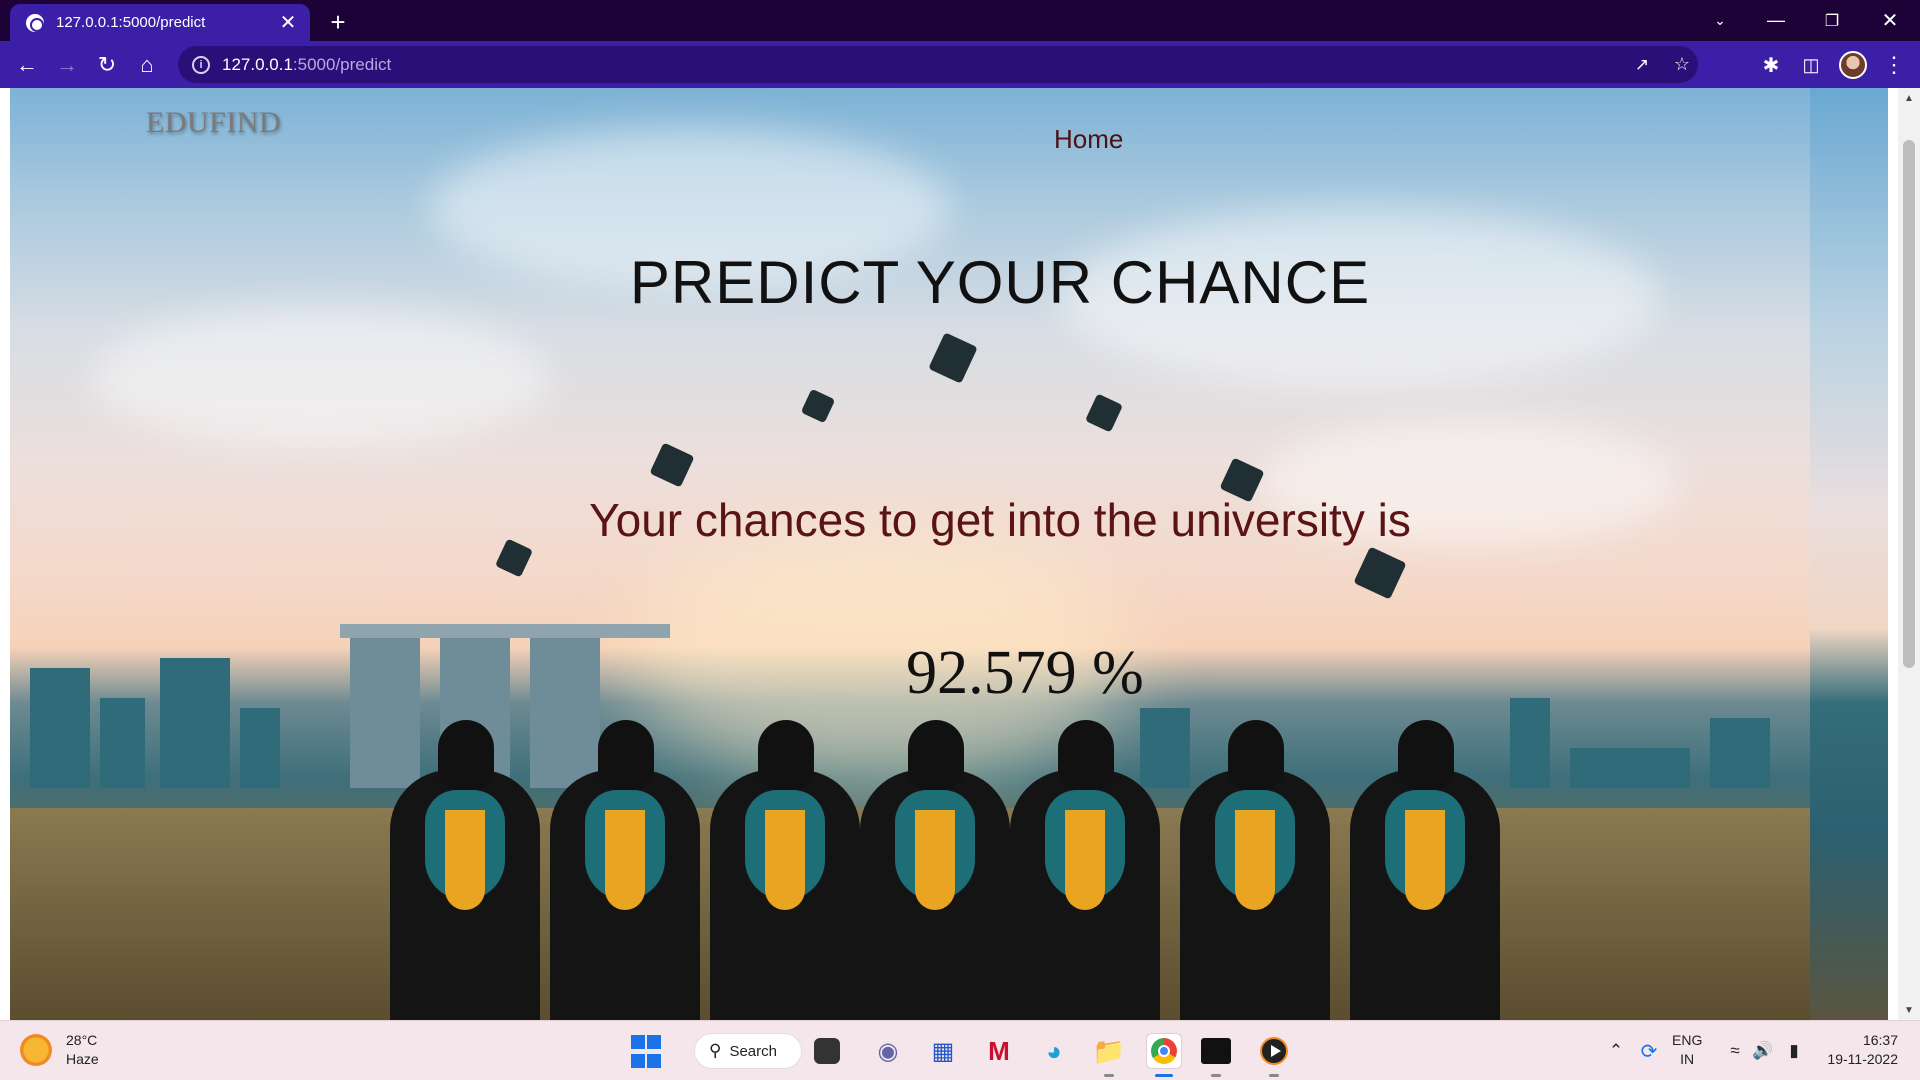 This screenshot has width=1920, height=1080. Describe the element at coordinates (1109, 1051) in the screenshot. I see `file-explorer-folder-icon: 📁` at that location.